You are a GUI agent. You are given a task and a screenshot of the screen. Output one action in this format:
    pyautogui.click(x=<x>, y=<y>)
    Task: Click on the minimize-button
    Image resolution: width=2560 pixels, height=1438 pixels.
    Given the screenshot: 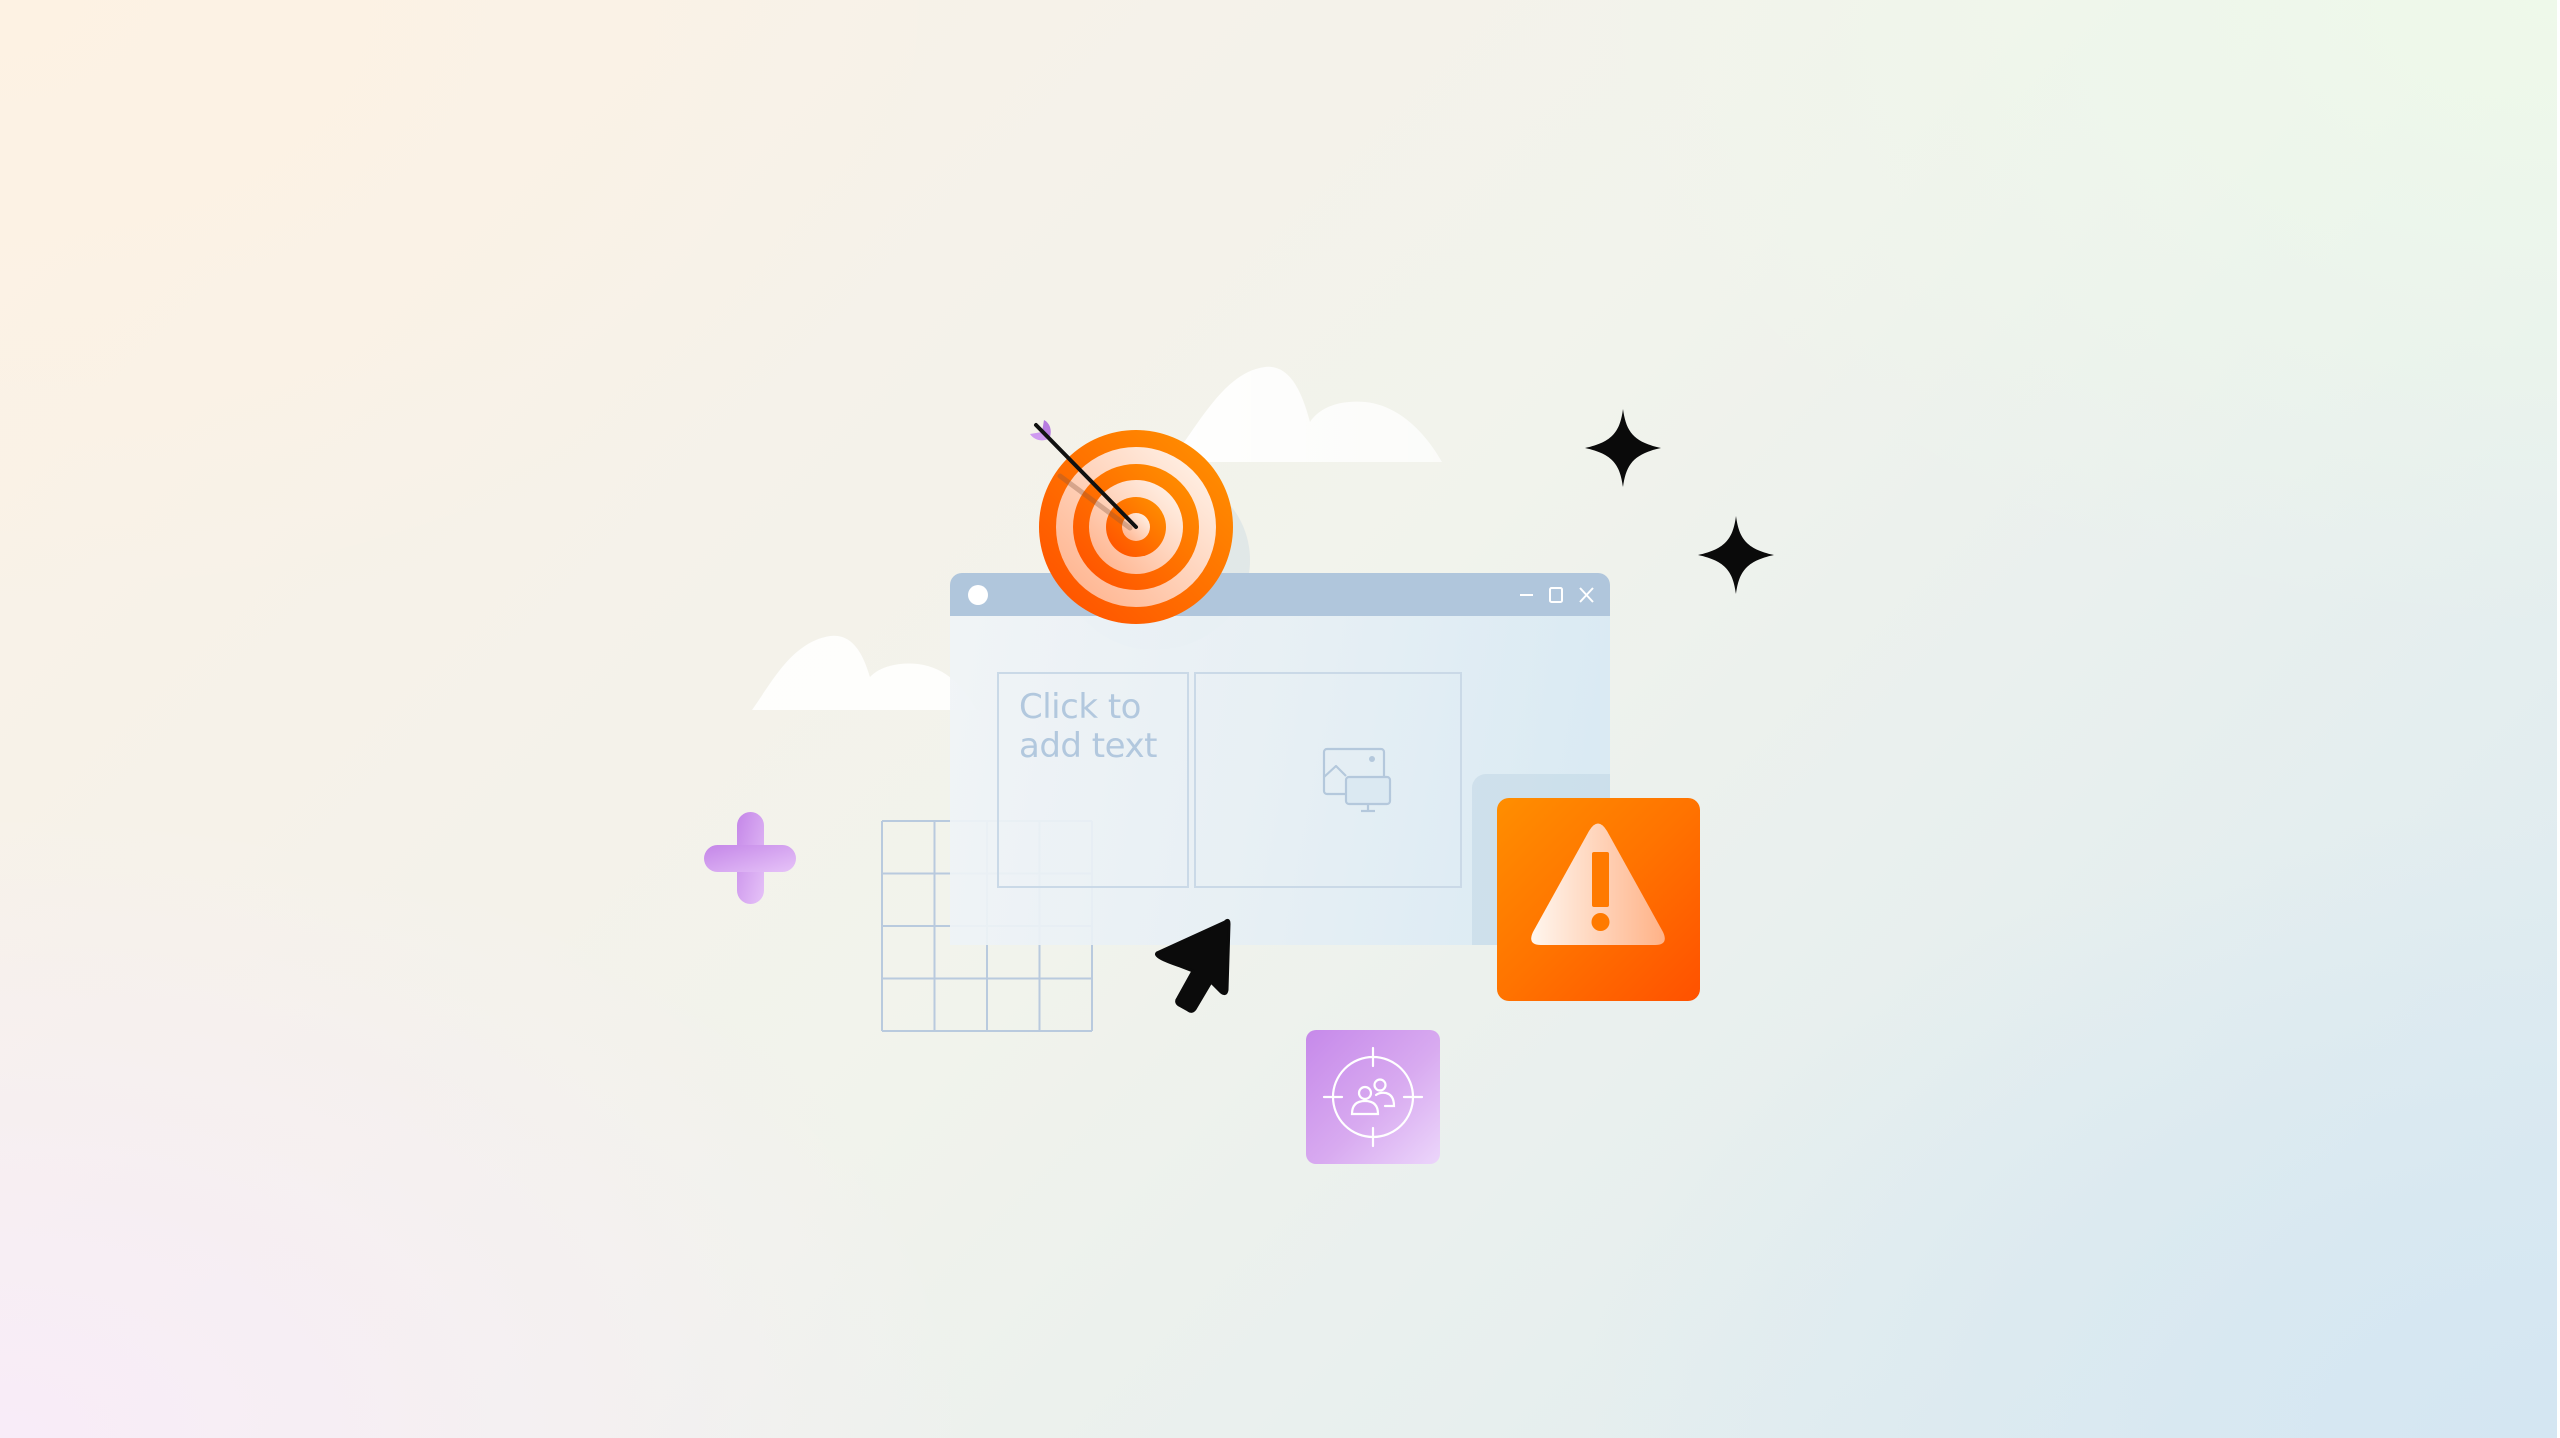 What is the action you would take?
    pyautogui.click(x=1527, y=595)
    